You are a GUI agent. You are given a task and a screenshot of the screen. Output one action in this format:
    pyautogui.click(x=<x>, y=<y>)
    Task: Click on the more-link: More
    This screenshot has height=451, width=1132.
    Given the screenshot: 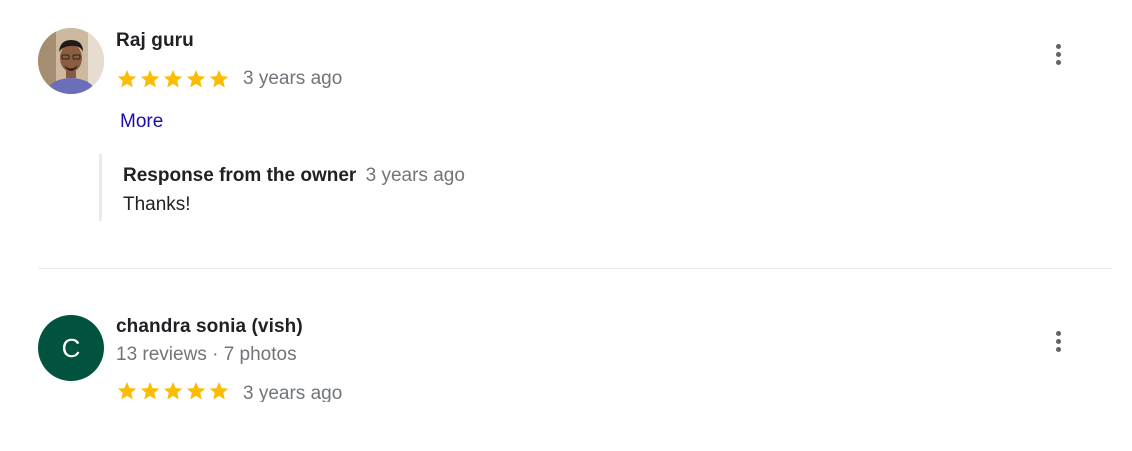 What is the action you would take?
    pyautogui.click(x=141, y=122)
    